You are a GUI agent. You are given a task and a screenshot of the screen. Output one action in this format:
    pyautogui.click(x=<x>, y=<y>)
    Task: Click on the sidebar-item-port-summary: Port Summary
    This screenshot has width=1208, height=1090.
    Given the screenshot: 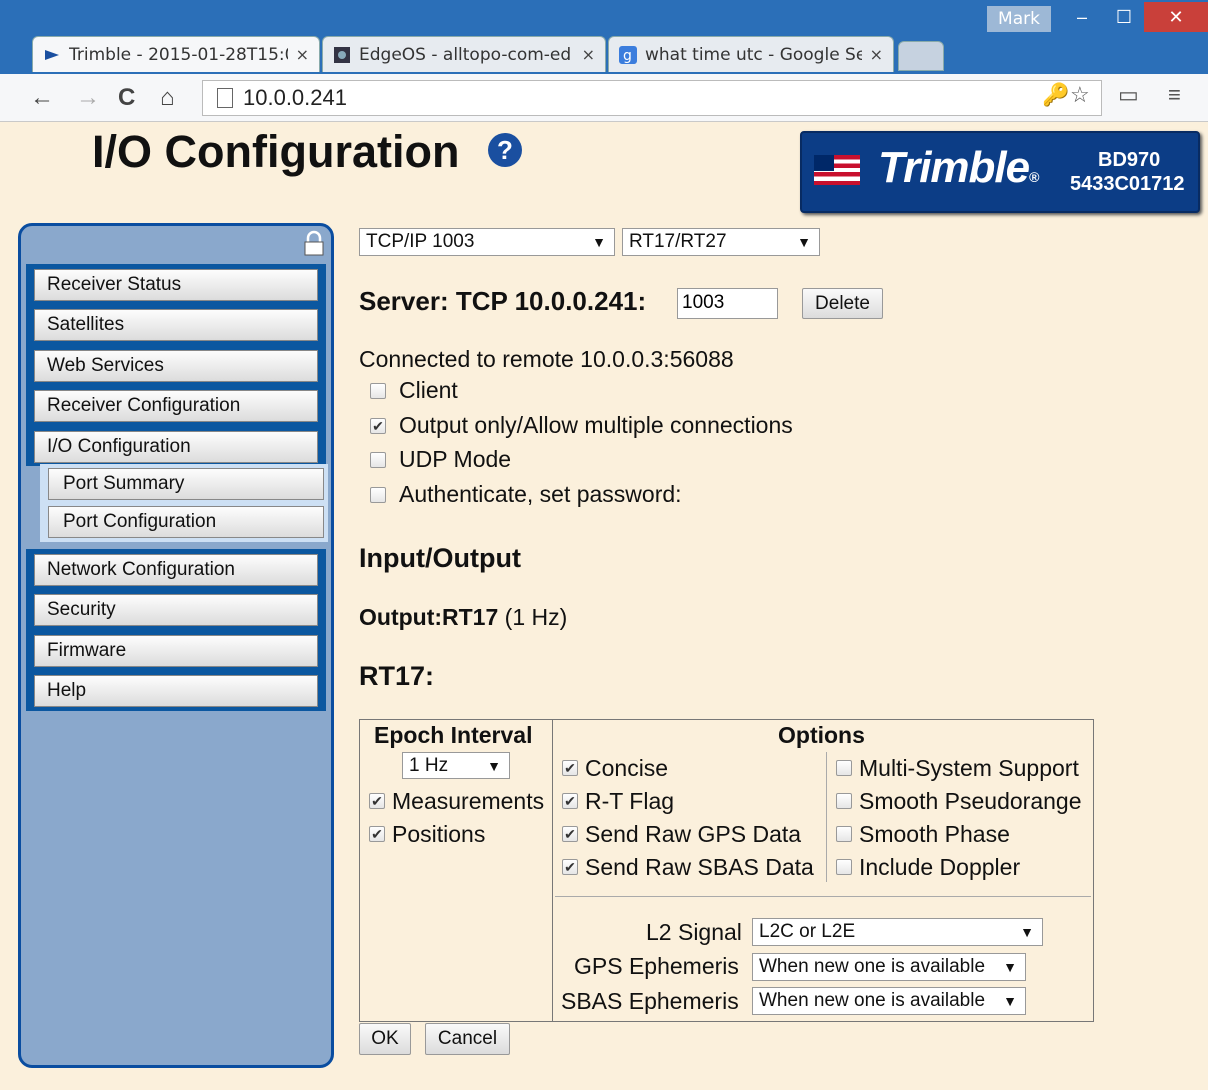 What is the action you would take?
    pyautogui.click(x=186, y=484)
    